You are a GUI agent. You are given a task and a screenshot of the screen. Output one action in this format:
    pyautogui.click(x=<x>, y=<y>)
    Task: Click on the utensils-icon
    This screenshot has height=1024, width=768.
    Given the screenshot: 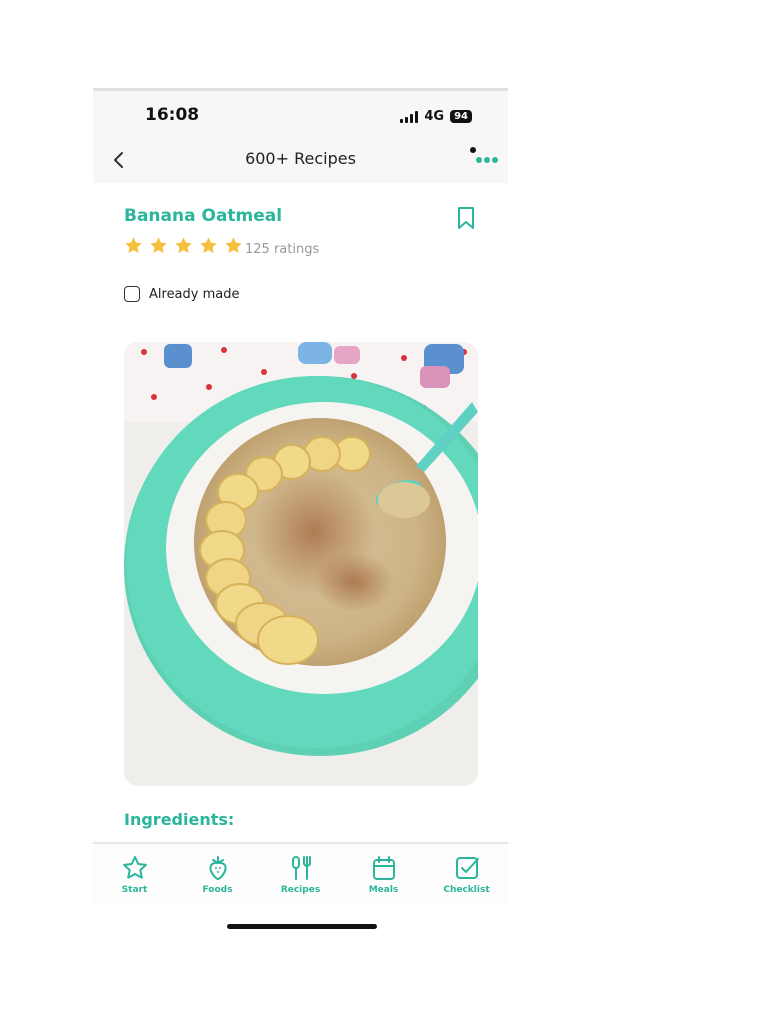 What is the action you would take?
    pyautogui.click(x=301, y=868)
    